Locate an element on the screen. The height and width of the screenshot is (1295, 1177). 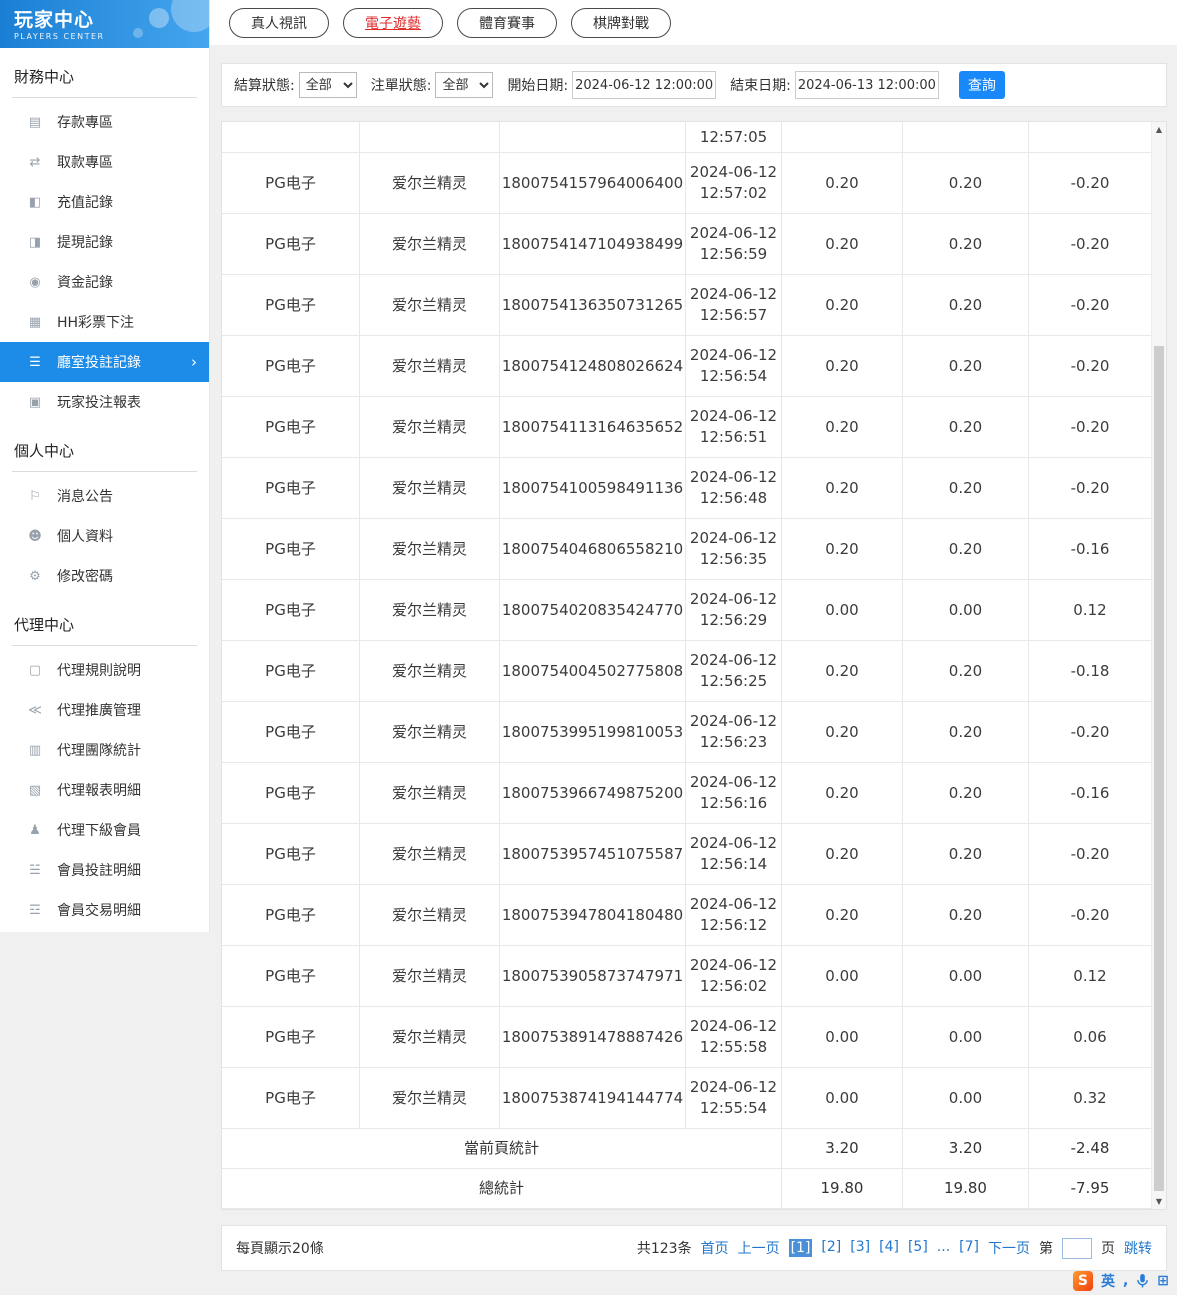
page-link-1: [1] is located at coordinates (800, 1248).